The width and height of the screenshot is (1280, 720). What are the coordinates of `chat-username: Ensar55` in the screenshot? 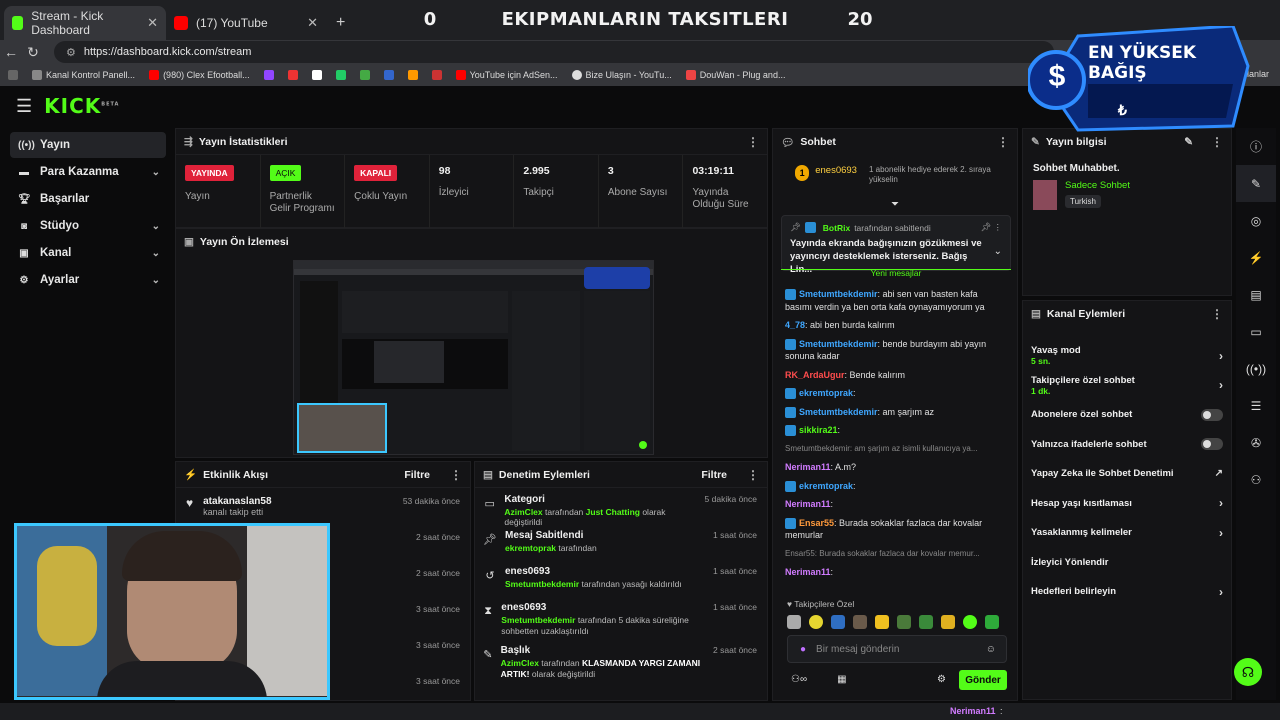 It's located at (816, 523).